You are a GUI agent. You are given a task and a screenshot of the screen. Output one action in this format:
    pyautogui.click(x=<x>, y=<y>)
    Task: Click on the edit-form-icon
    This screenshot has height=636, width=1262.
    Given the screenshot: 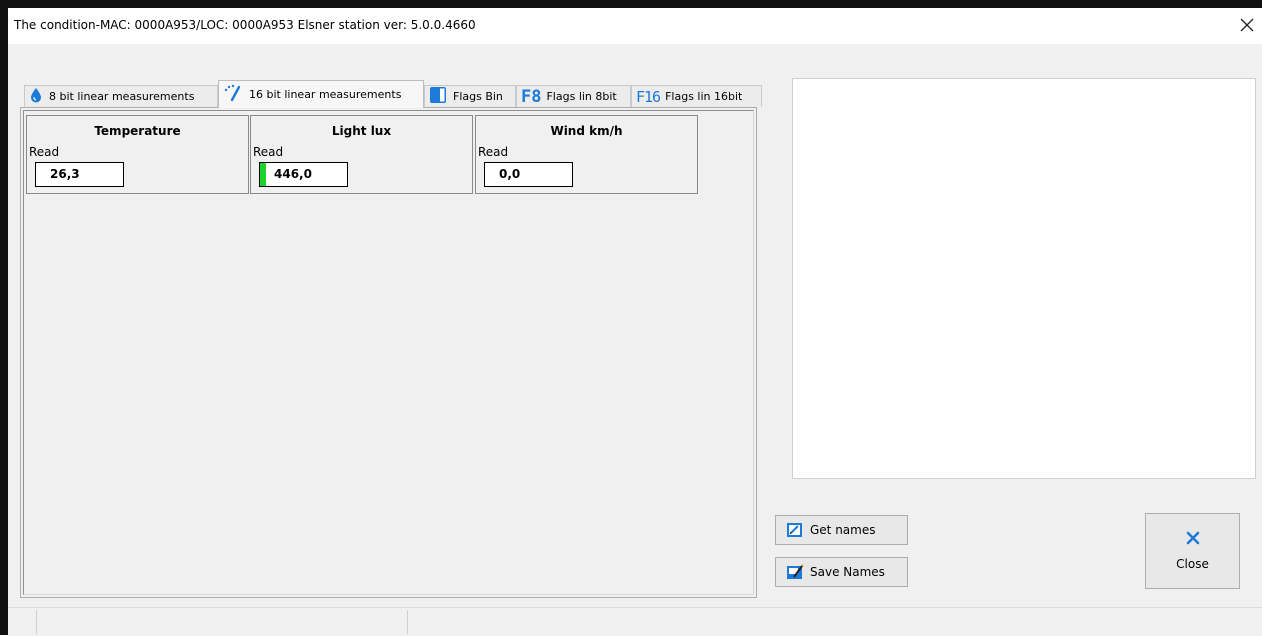 What is the action you would take?
    pyautogui.click(x=795, y=530)
    